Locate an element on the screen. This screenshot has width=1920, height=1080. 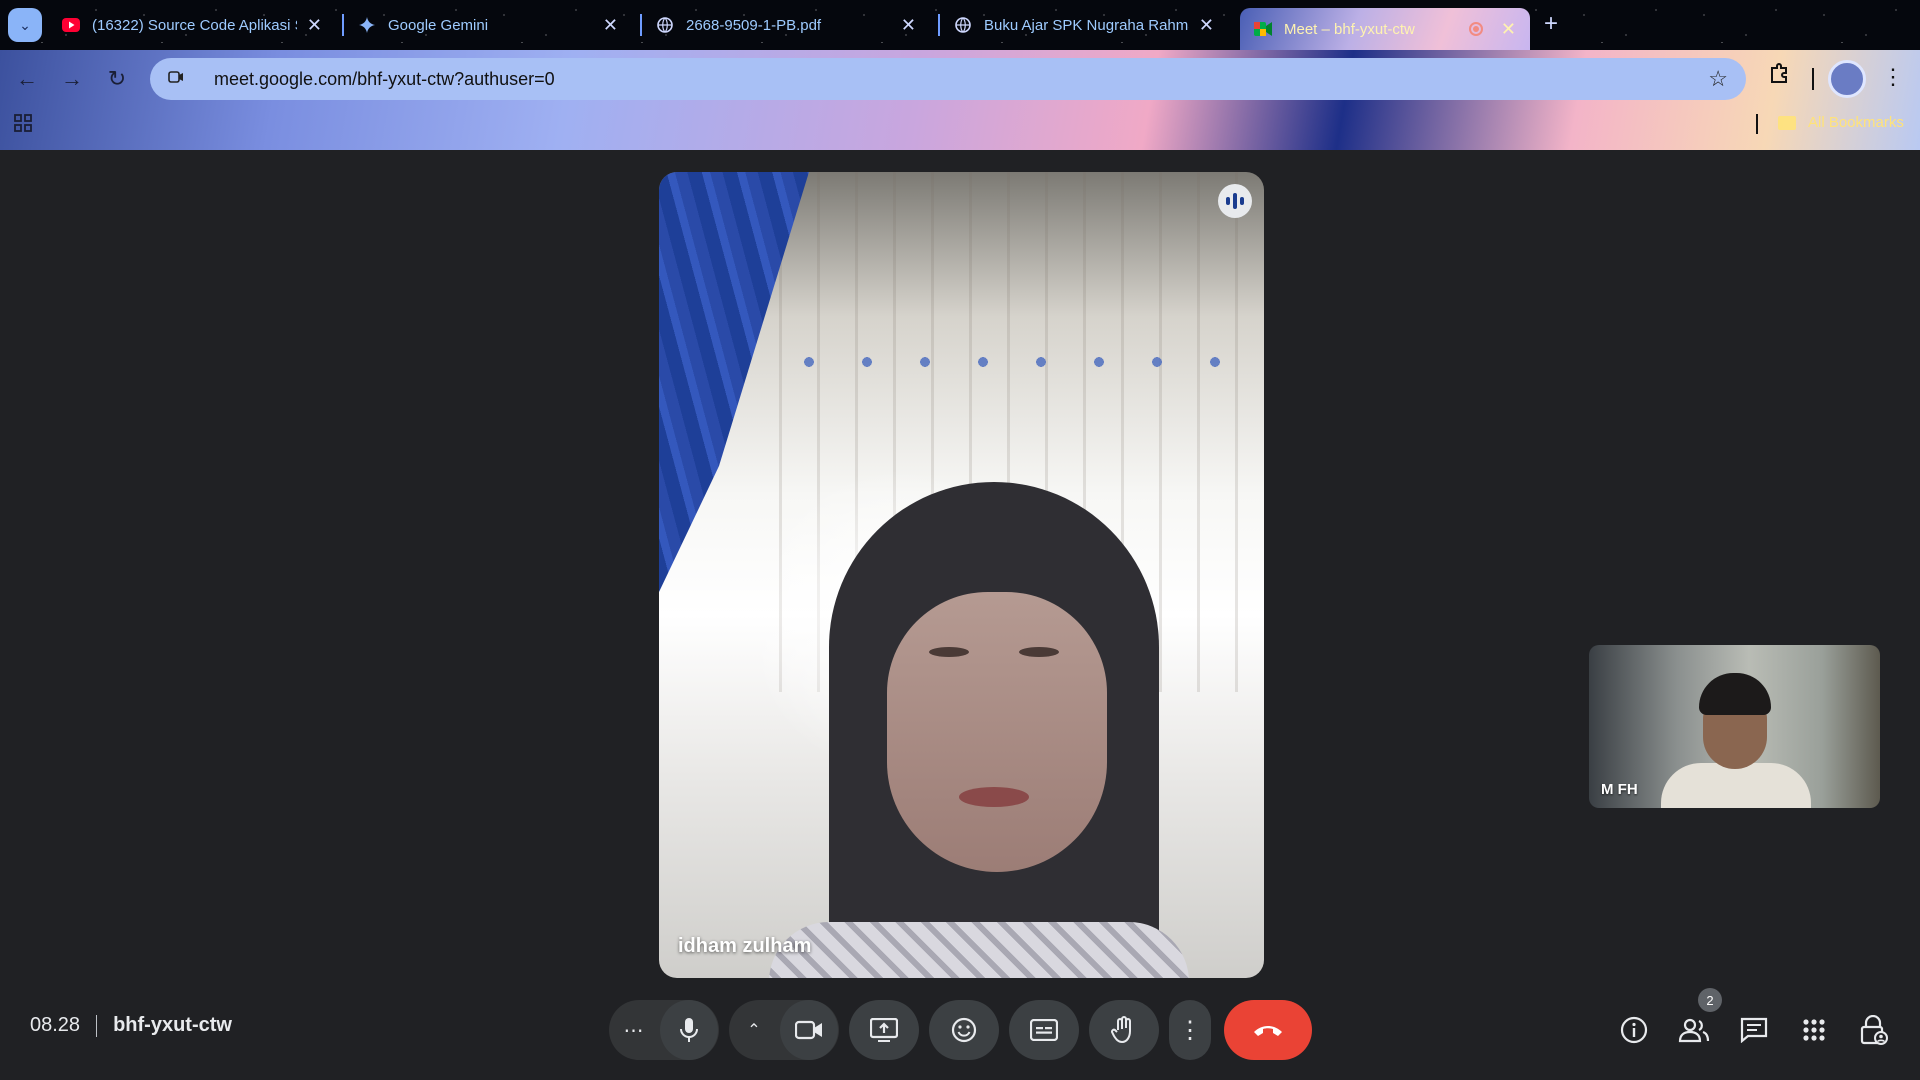
end-call-icon is located at coordinates (1268, 1031).